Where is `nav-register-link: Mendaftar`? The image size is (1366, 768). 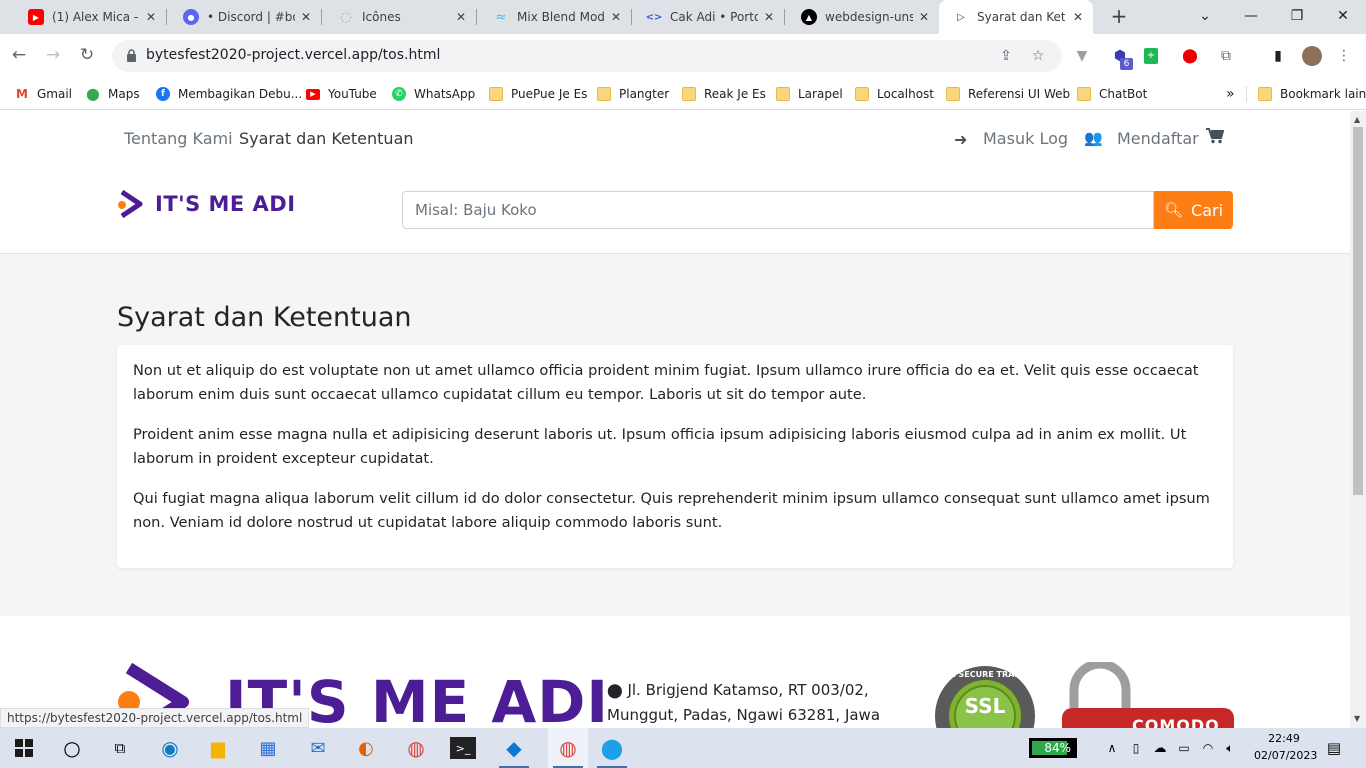
nav-register-link: Mendaftar is located at coordinates (1158, 138).